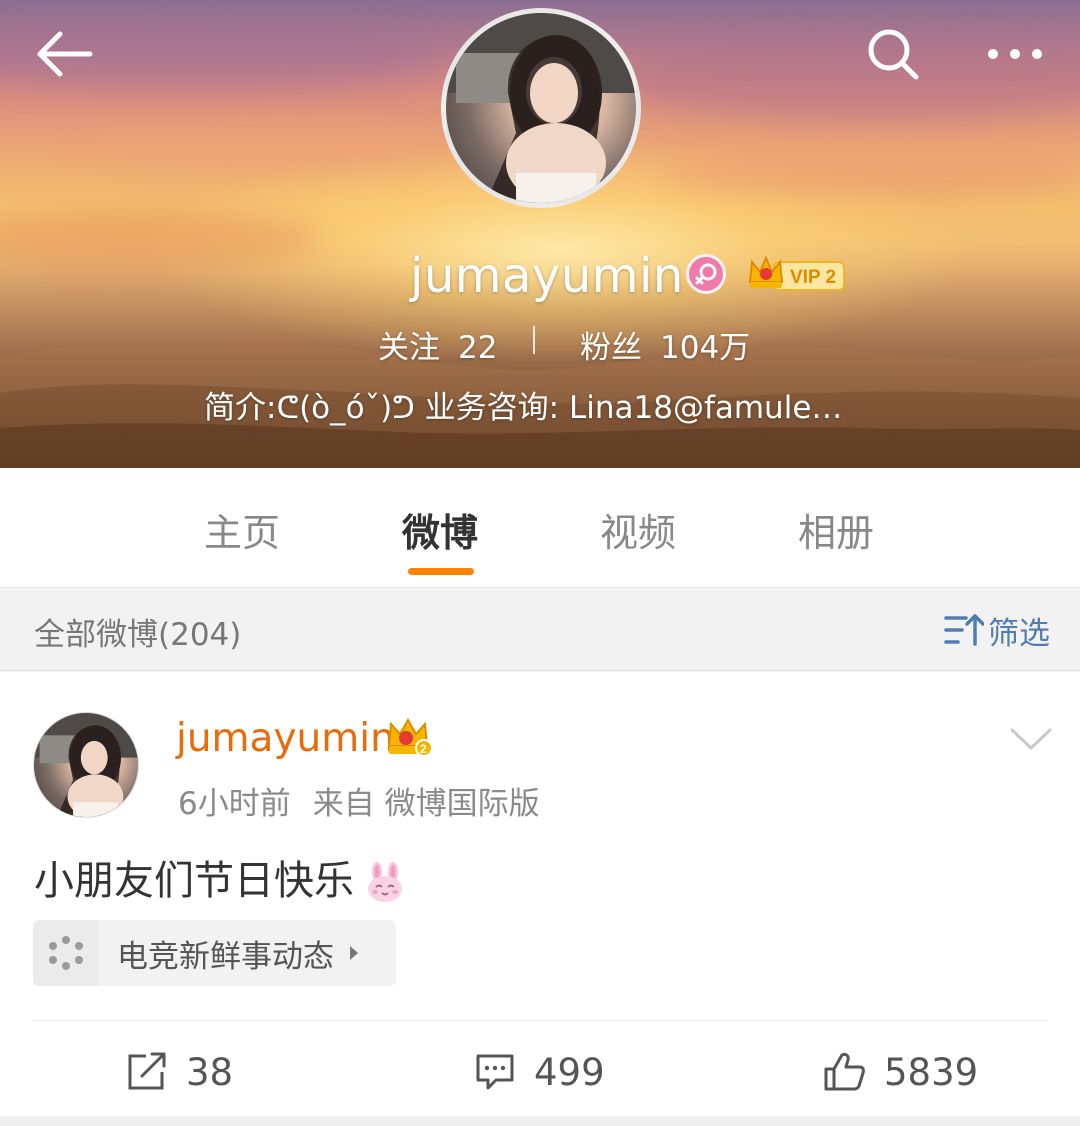 The image size is (1080, 1126). I want to click on chevron-down-icon, so click(1031, 739).